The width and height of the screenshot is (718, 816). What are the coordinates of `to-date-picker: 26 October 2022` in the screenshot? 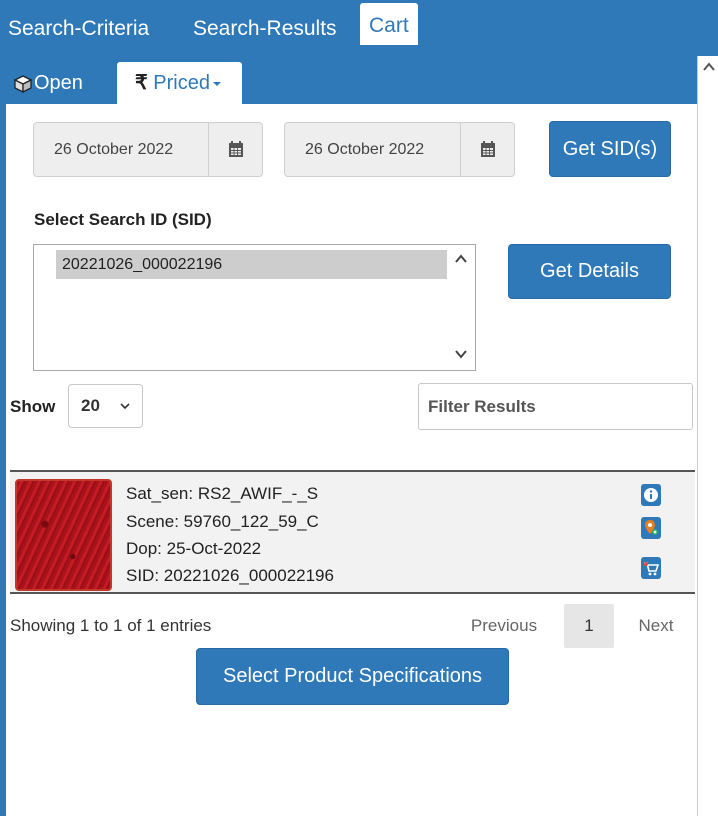 It's located at (399, 149).